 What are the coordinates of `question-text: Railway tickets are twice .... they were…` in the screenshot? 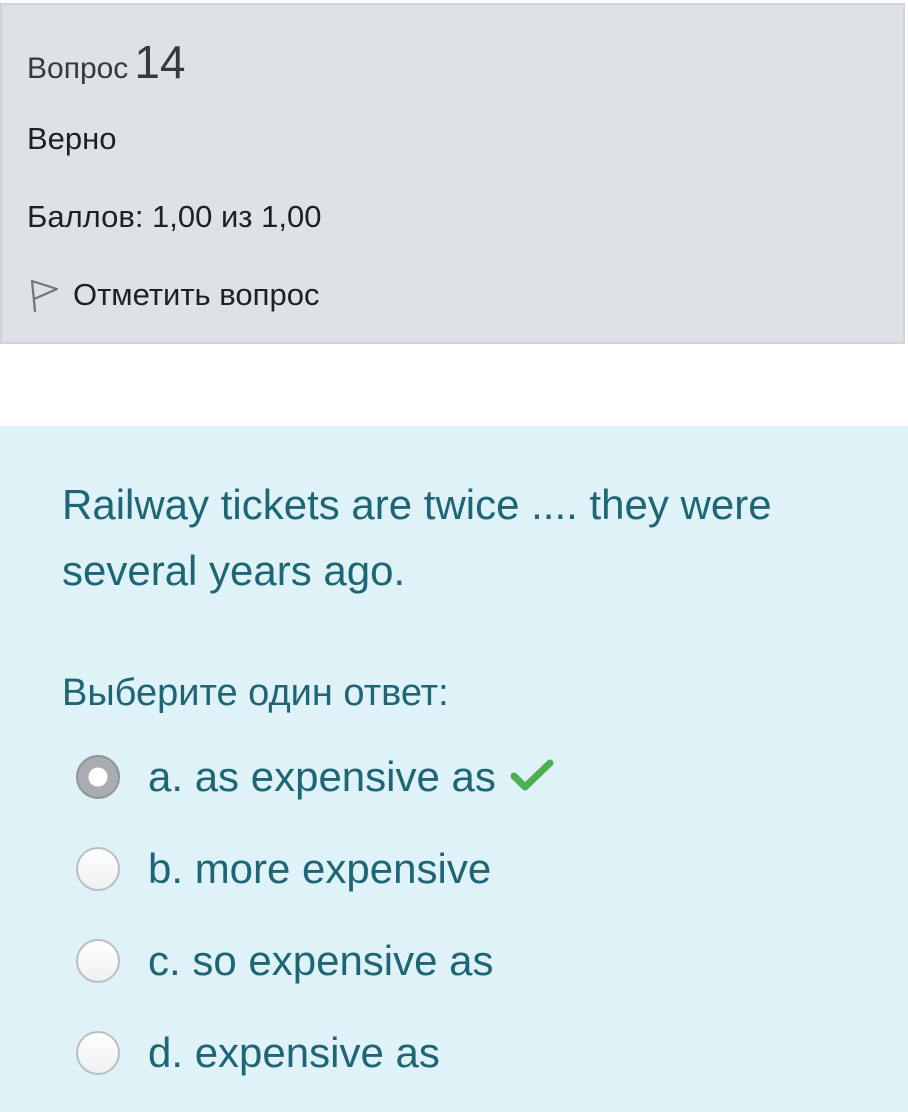 It's located at (417, 537).